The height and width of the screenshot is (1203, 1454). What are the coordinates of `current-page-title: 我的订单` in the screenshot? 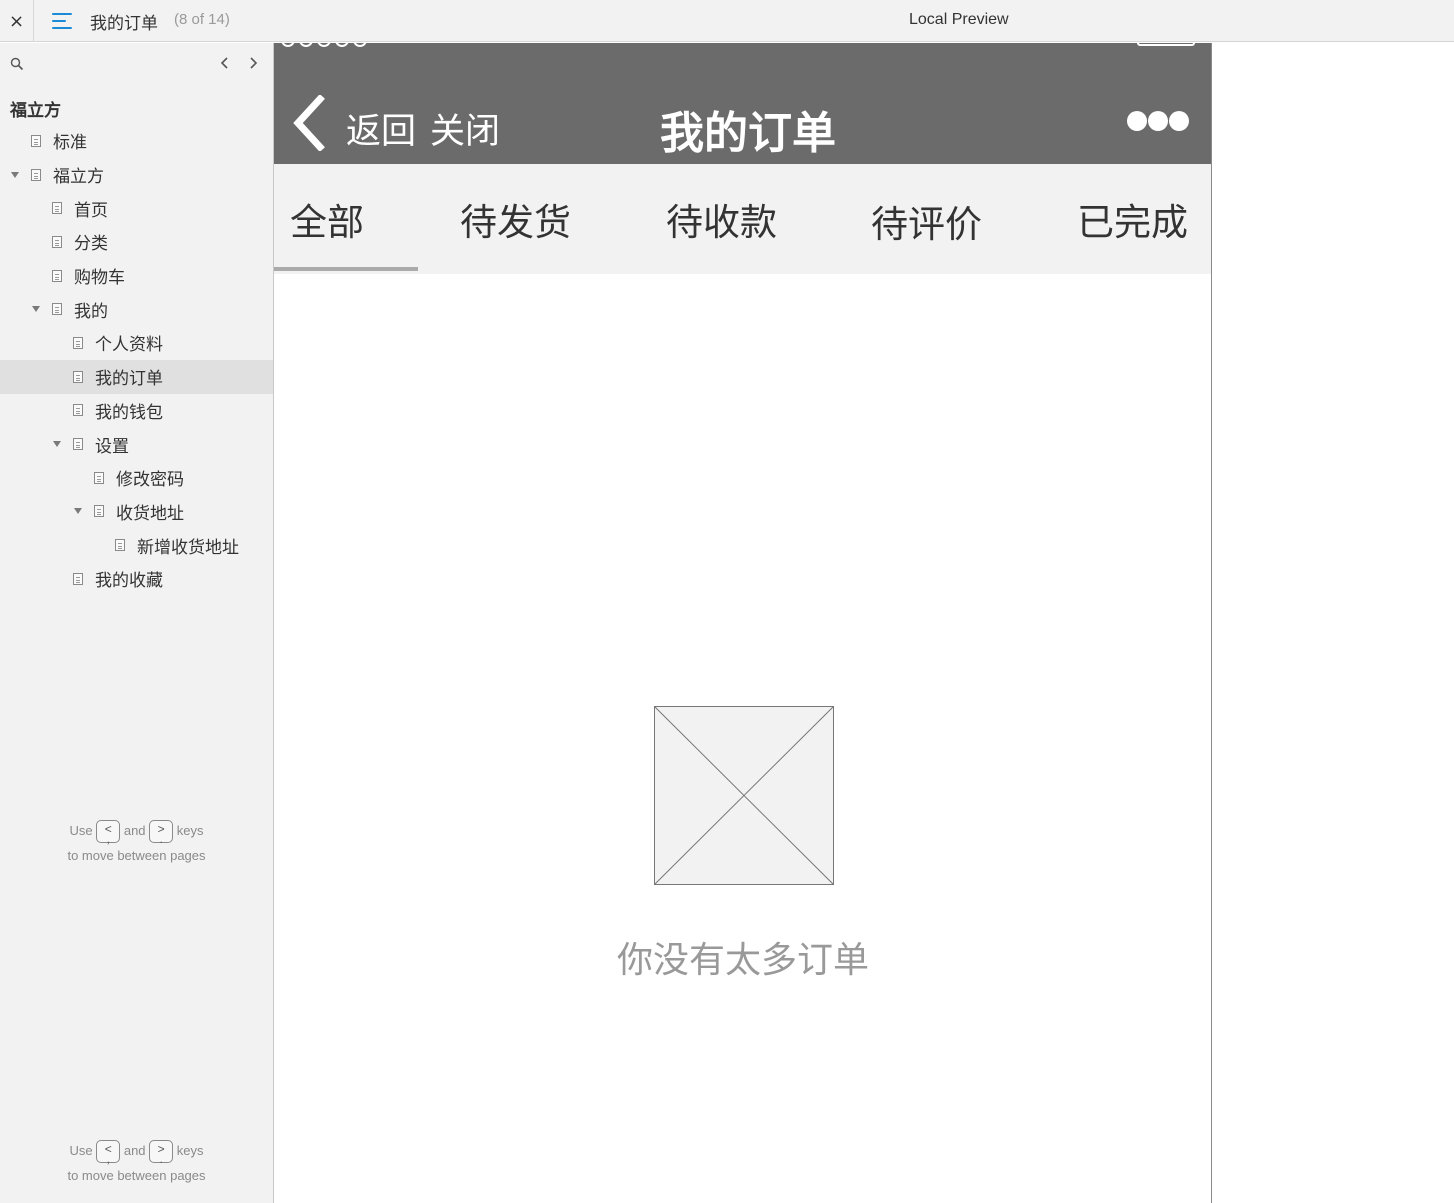 It's located at (124, 24).